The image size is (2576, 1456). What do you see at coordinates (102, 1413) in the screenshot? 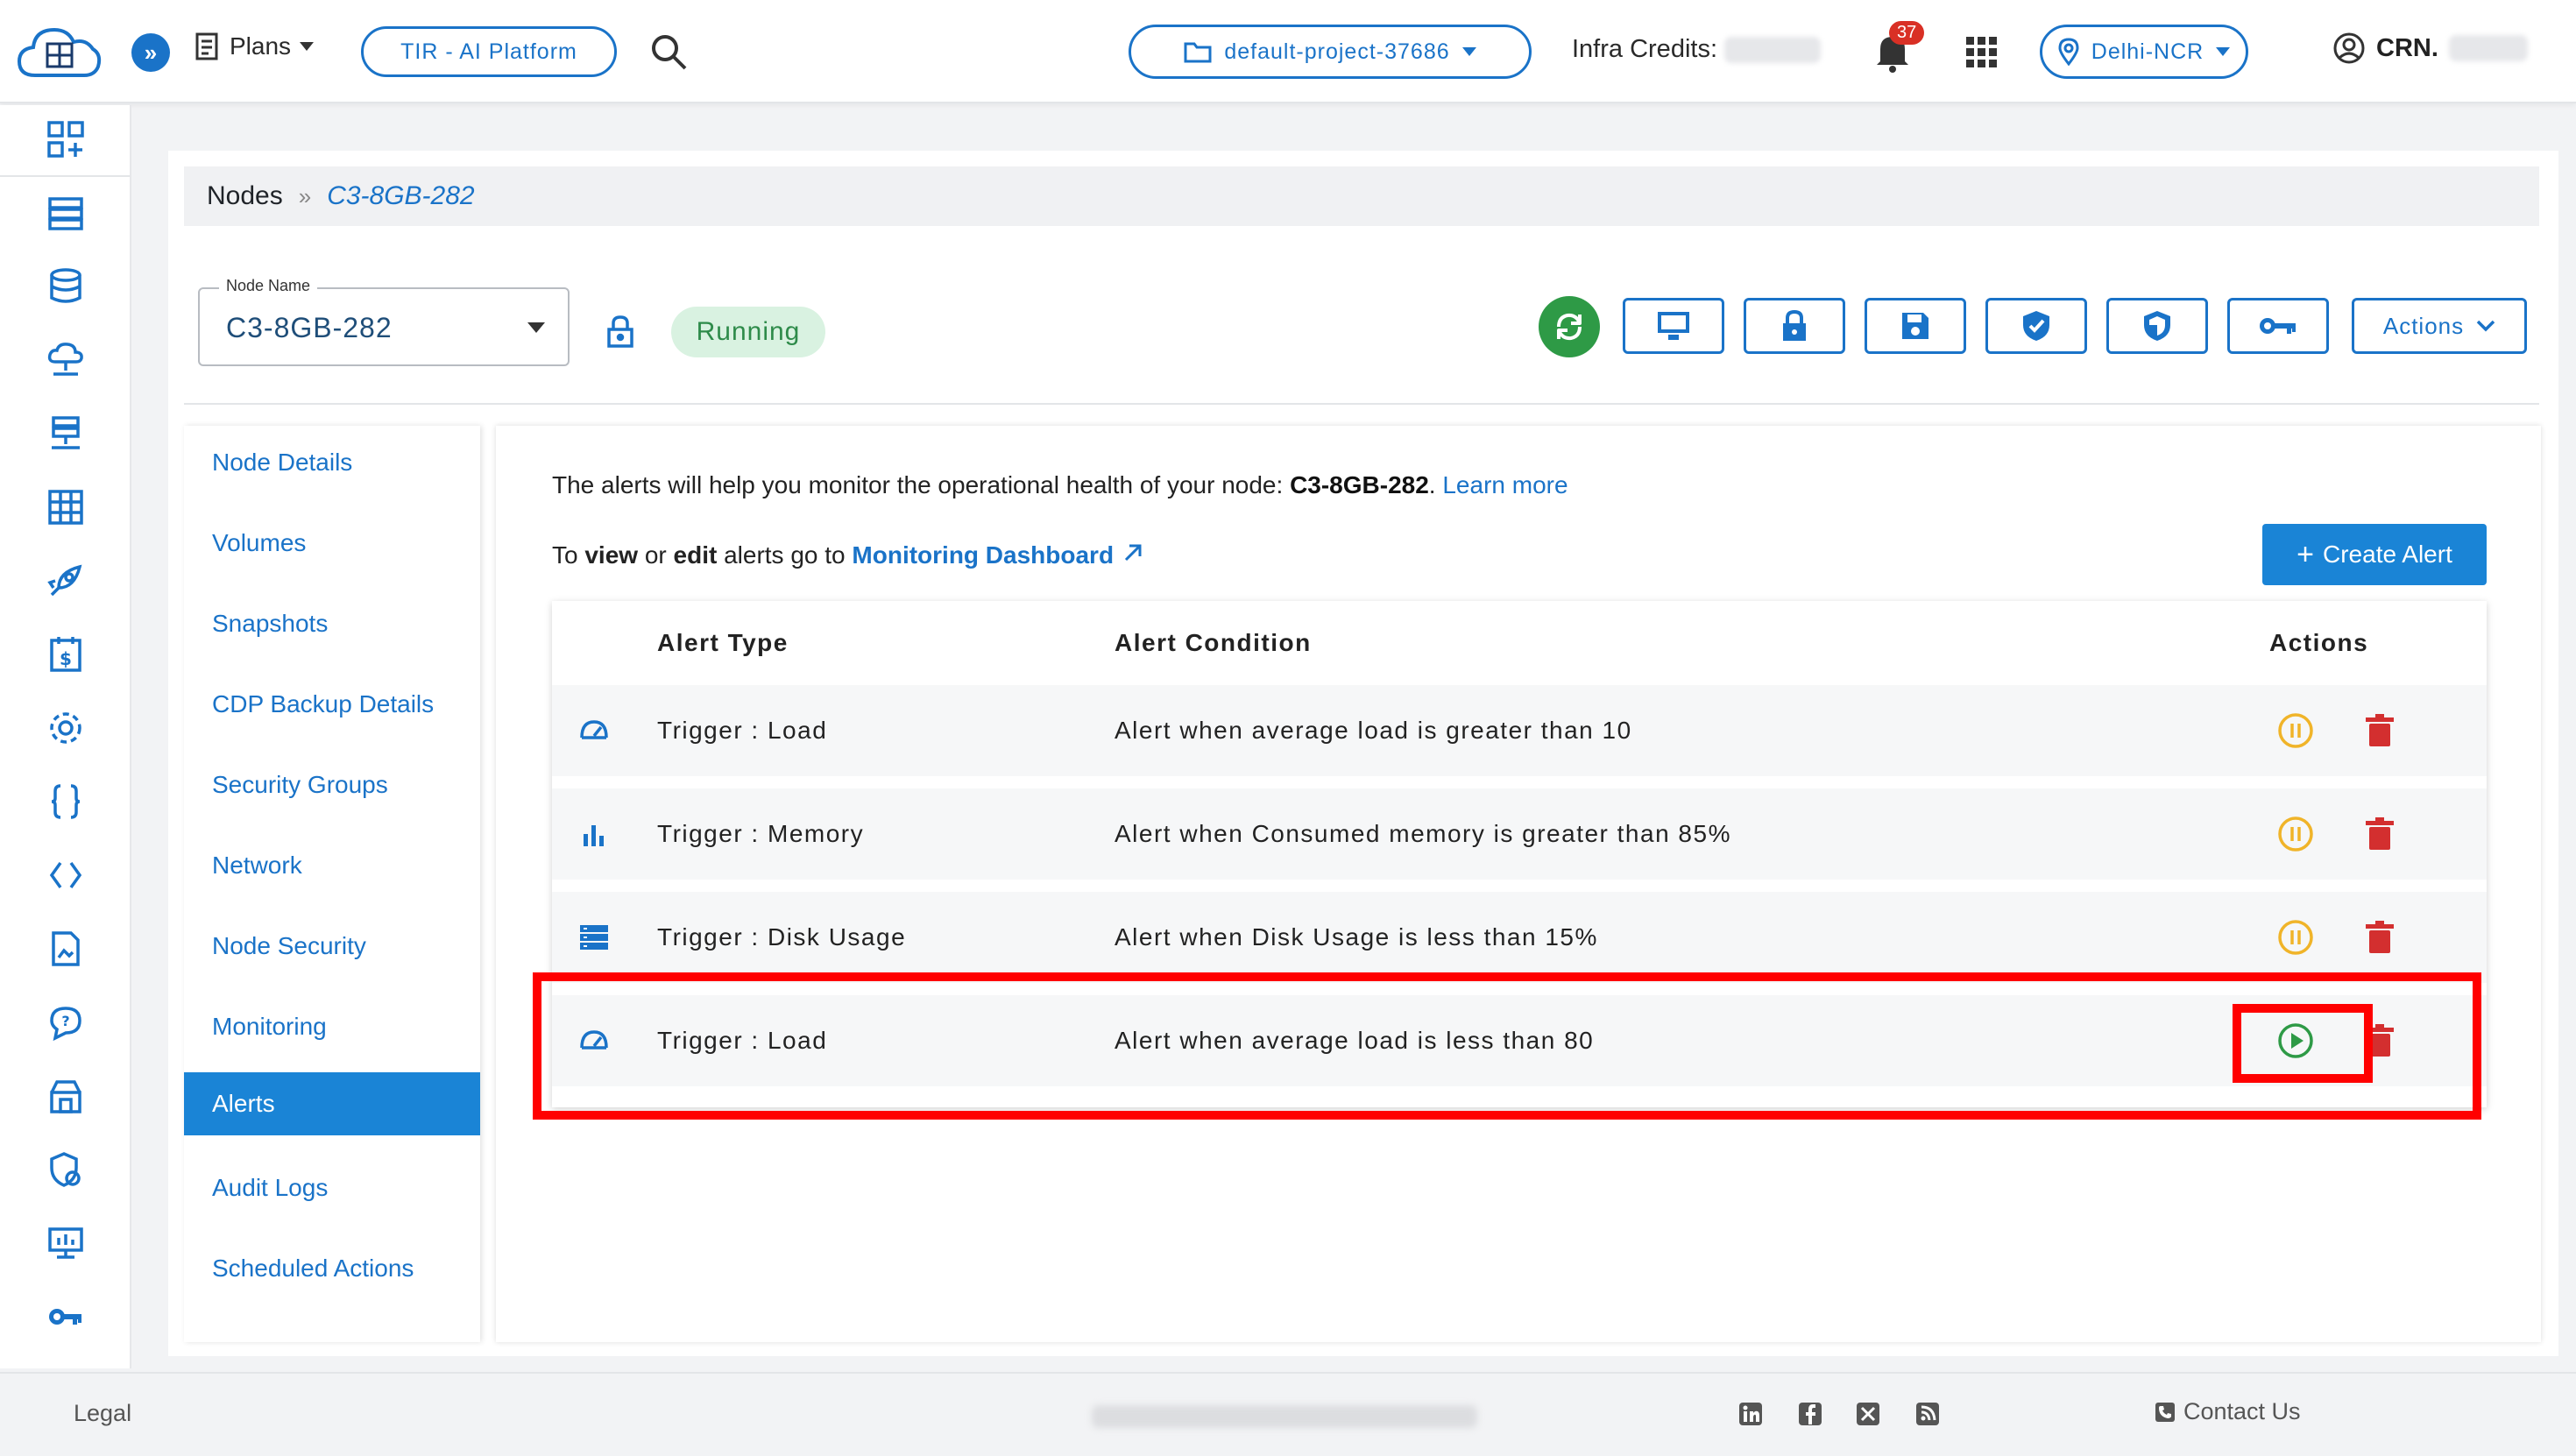
I see `legal-link: Legal` at bounding box center [102, 1413].